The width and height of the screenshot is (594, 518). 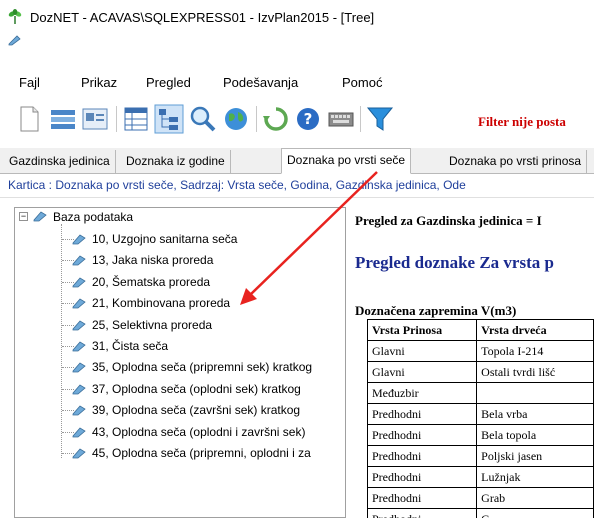 What do you see at coordinates (196, 410) in the screenshot?
I see `tree-item: 39, Oplodna seča (završni sek) kratkog` at bounding box center [196, 410].